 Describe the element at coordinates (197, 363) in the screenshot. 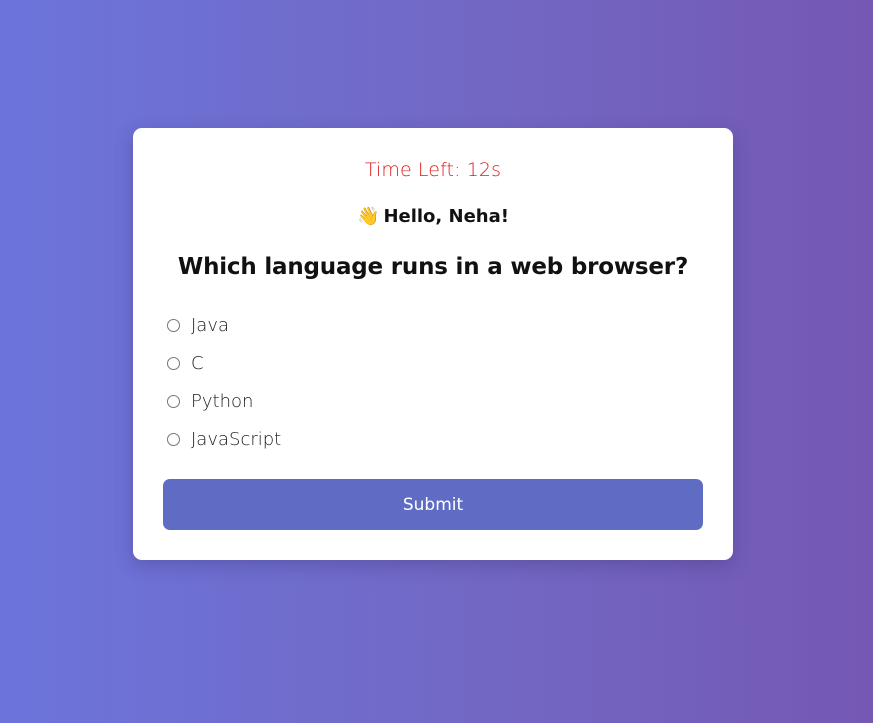

I see `option-label: C` at that location.